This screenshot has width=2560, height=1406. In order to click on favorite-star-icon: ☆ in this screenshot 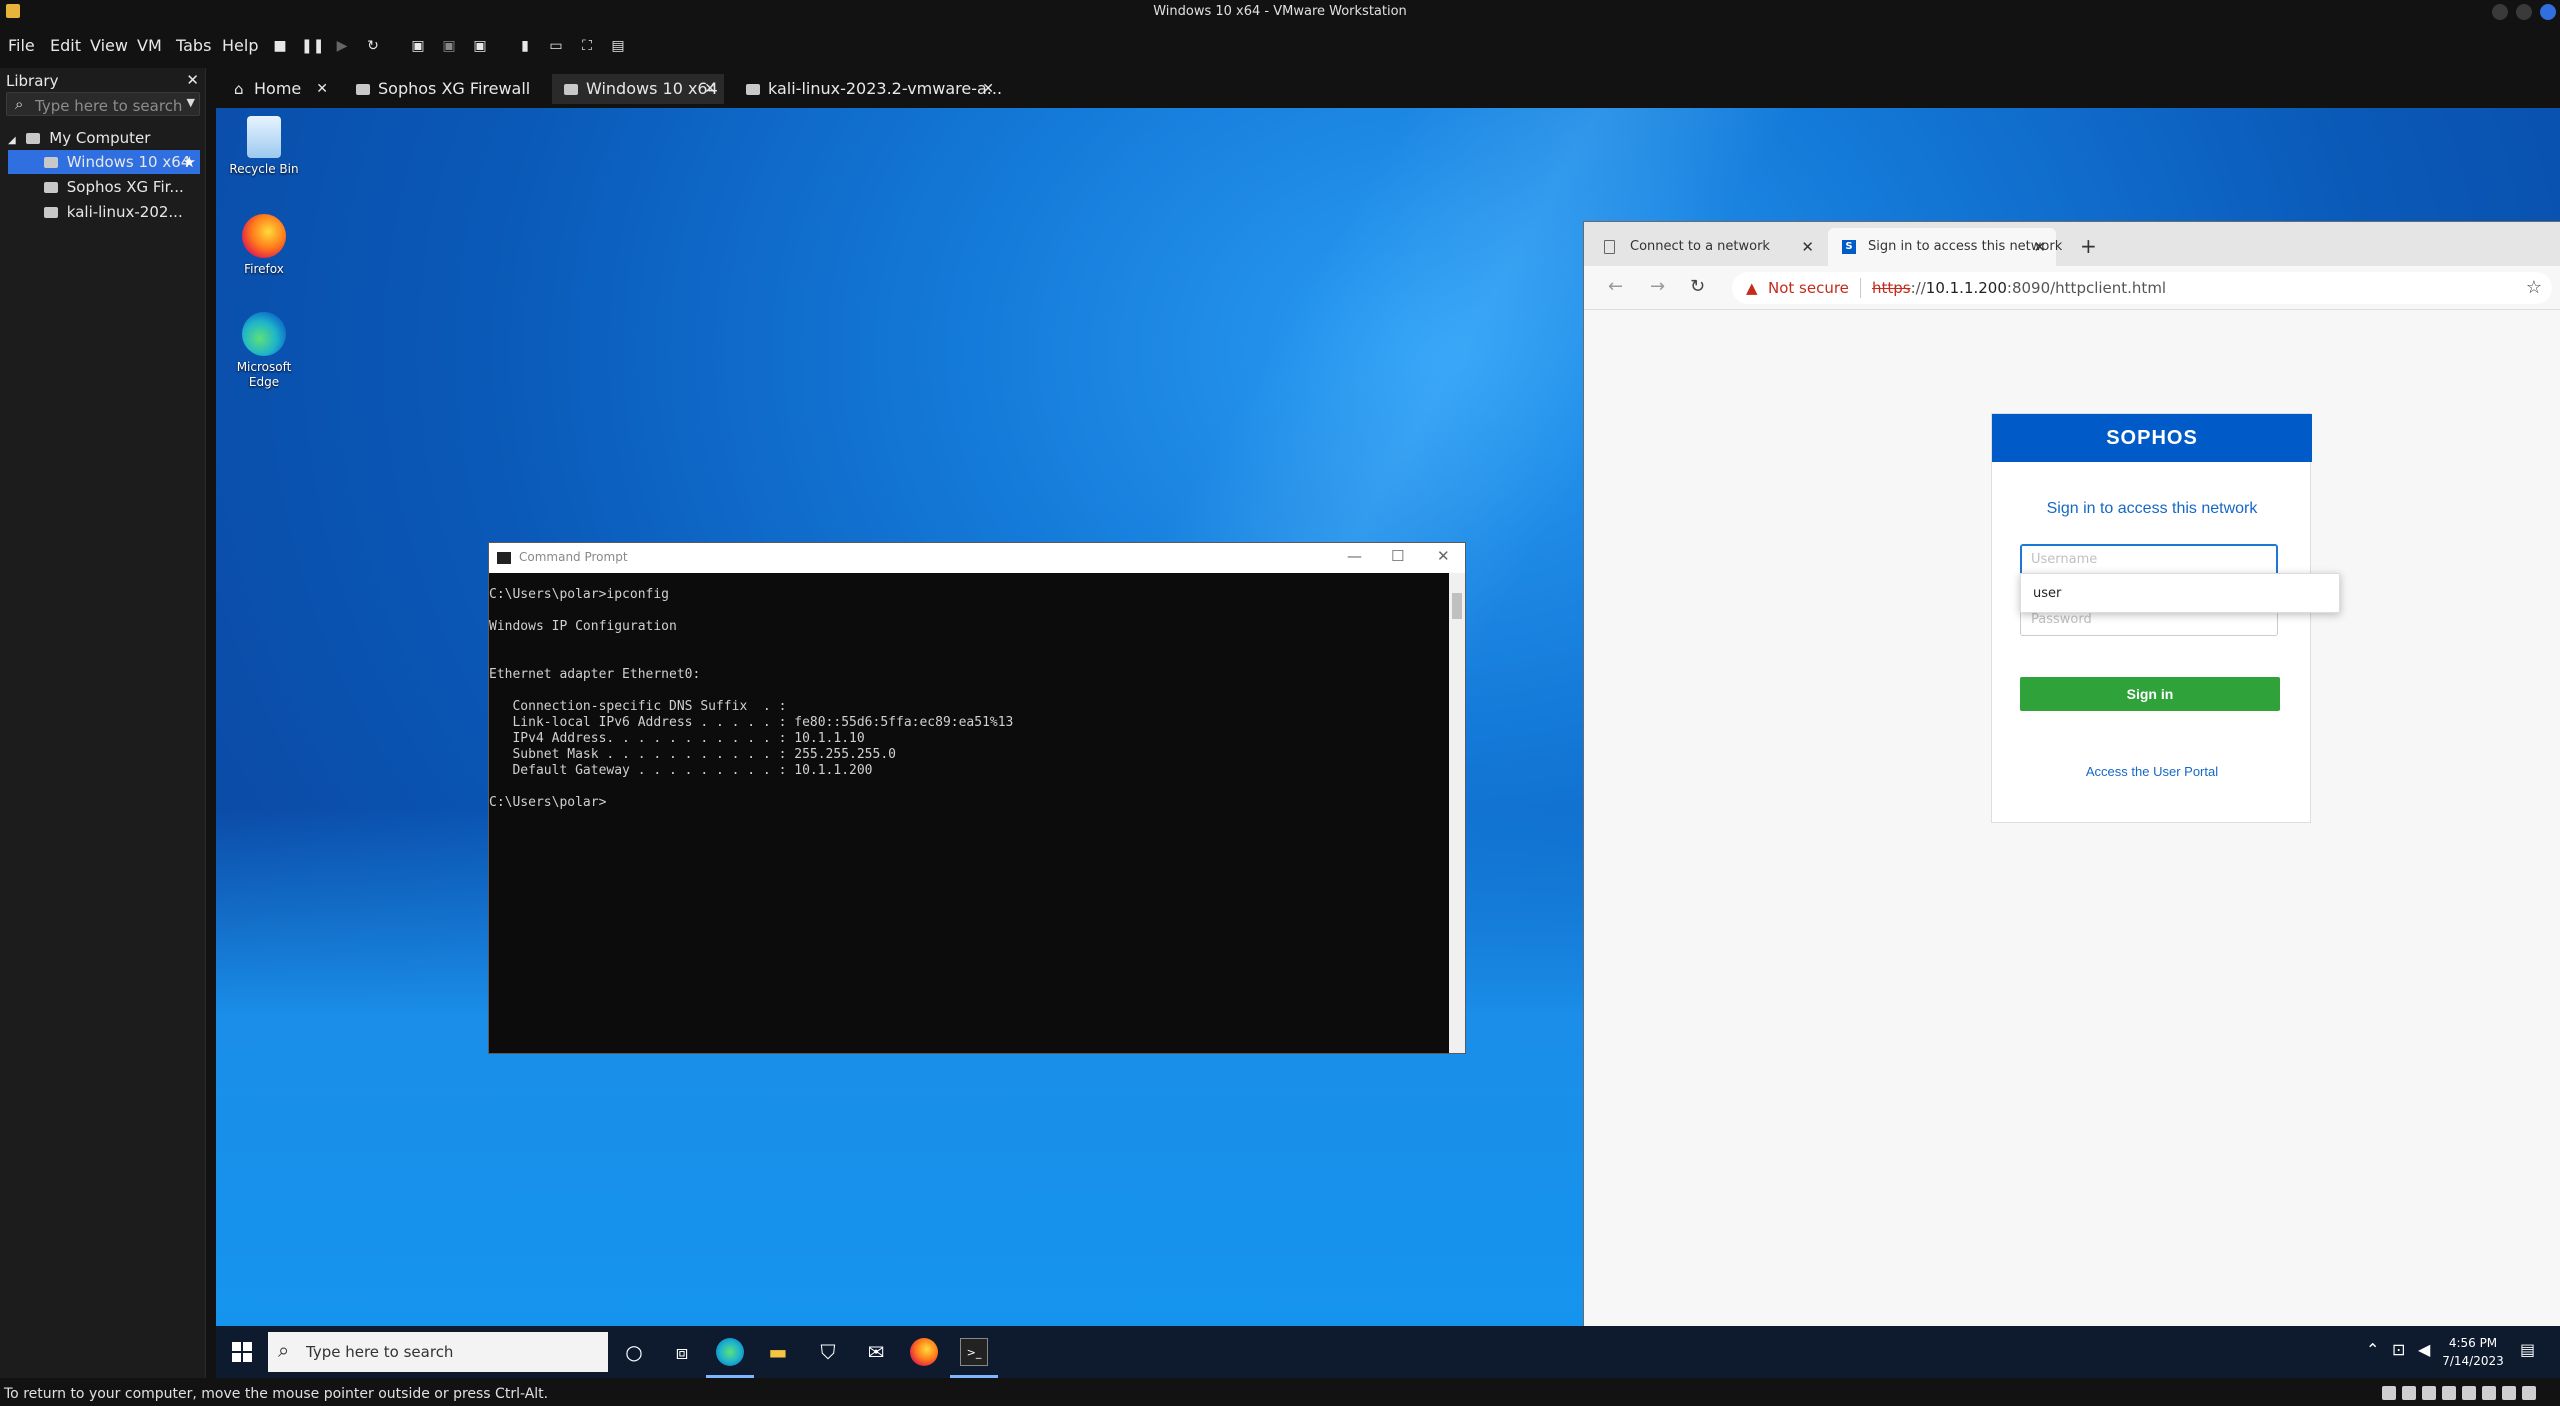, I will do `click(2534, 287)`.